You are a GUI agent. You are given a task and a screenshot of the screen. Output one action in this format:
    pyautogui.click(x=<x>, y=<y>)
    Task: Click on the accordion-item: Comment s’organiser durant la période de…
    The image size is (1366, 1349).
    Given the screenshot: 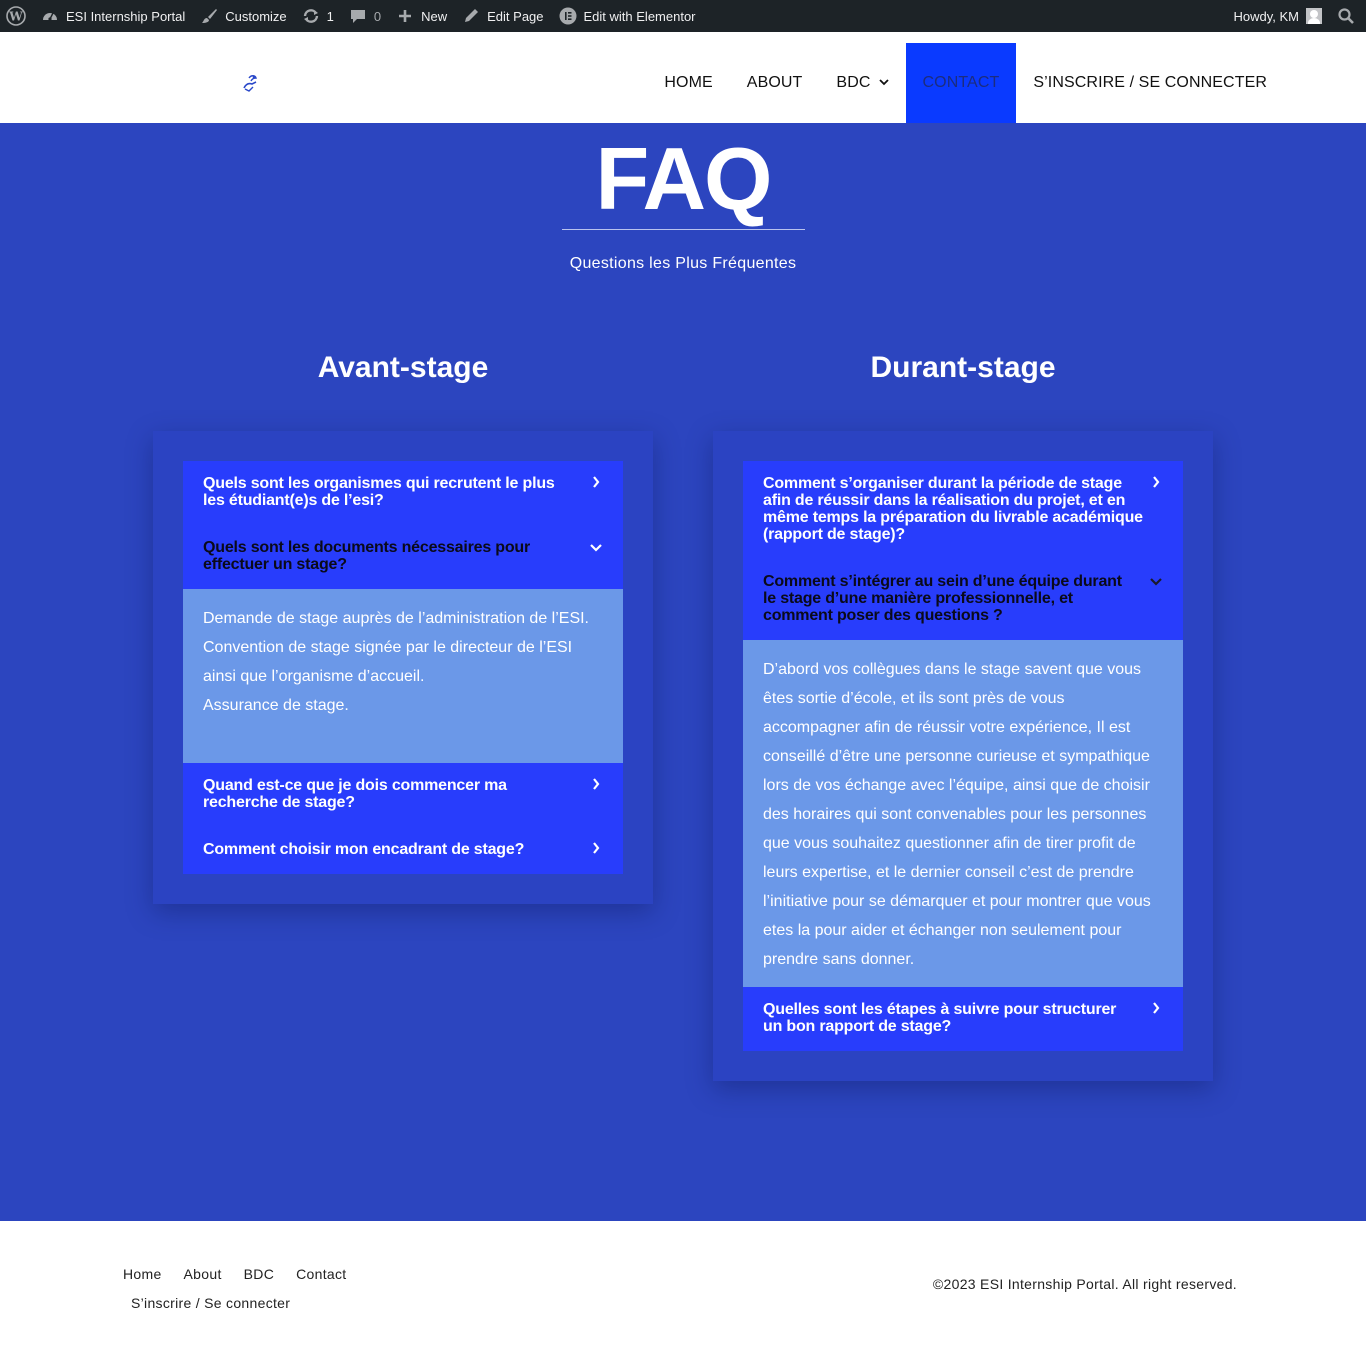 What is the action you would take?
    pyautogui.click(x=963, y=510)
    